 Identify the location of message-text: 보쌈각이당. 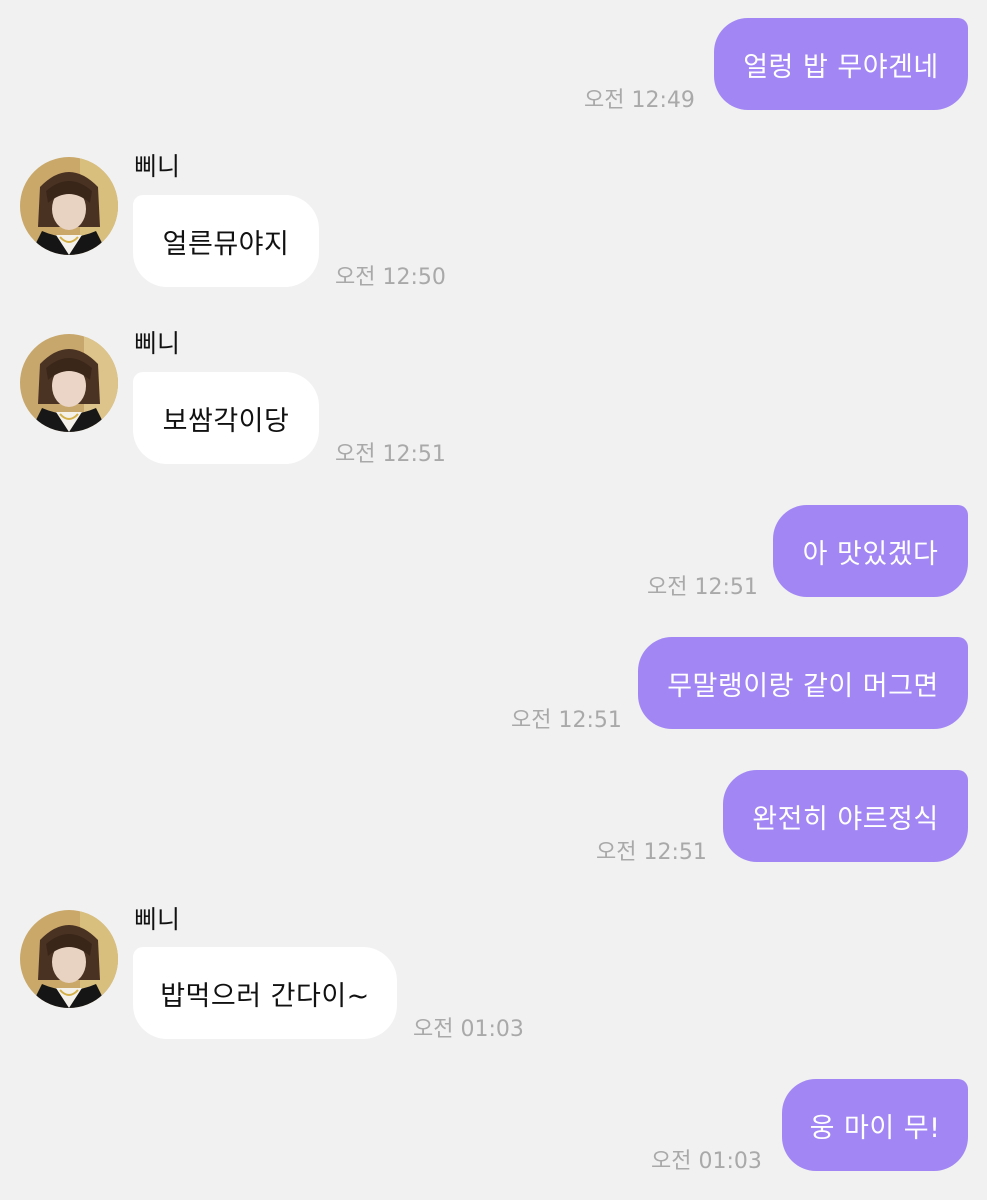
(226, 421).